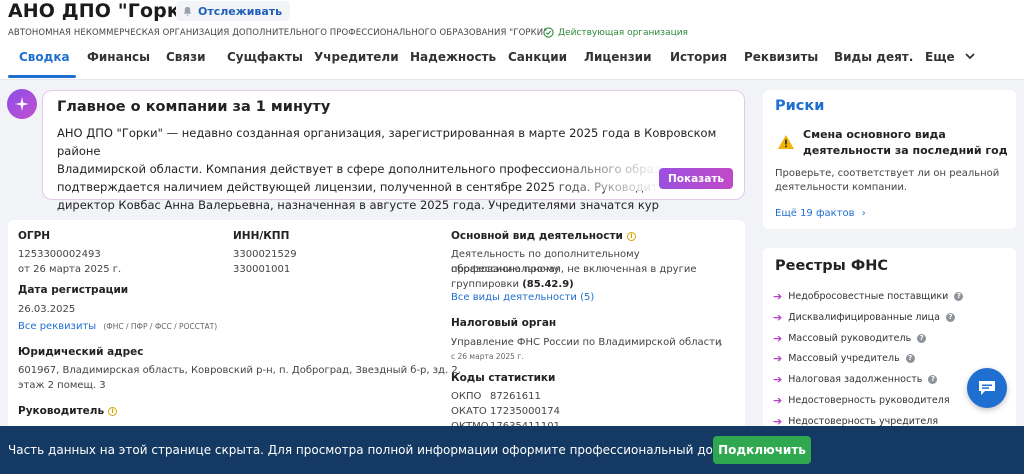  Describe the element at coordinates (57, 326) in the screenshot. I see `all-requisites-link: Все реквизиты` at that location.